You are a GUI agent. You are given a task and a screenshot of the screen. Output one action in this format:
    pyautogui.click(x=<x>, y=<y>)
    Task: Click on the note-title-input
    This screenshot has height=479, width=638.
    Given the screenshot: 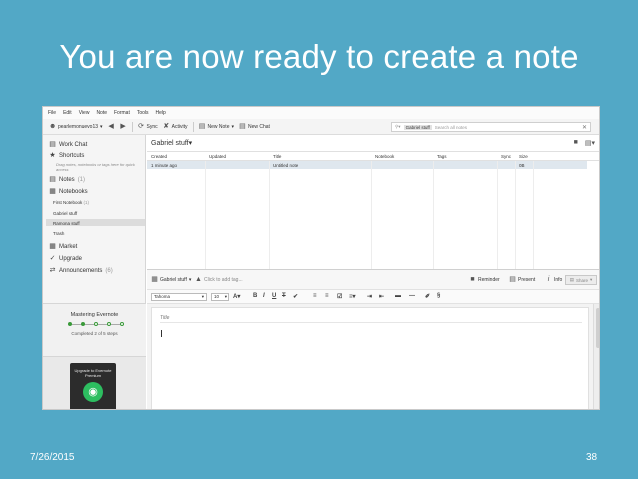 What is the action you would take?
    pyautogui.click(x=371, y=318)
    